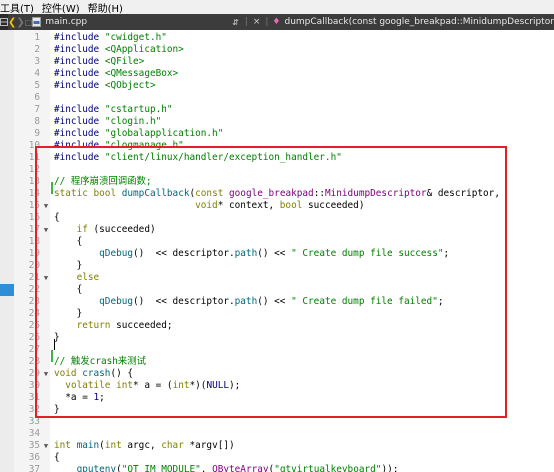 This screenshot has width=554, height=472. What do you see at coordinates (277, 110) in the screenshot?
I see `code-line: 7 #include "cstartup.h"` at bounding box center [277, 110].